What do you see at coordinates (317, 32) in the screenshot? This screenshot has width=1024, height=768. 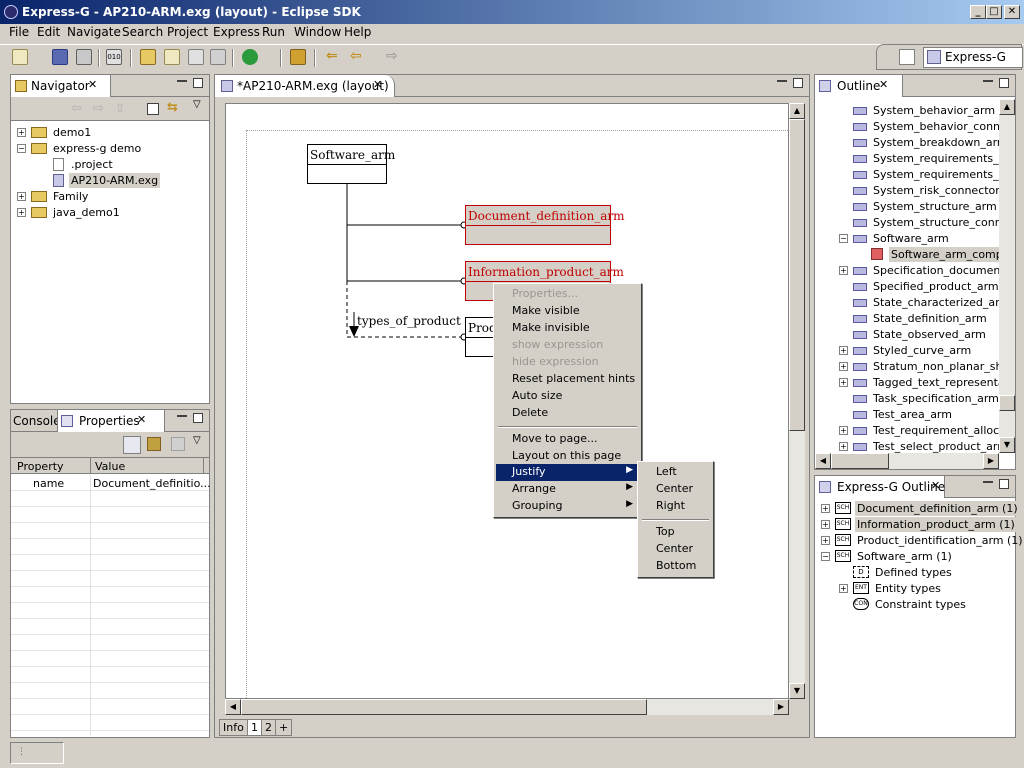 I see `menu-window: Window` at bounding box center [317, 32].